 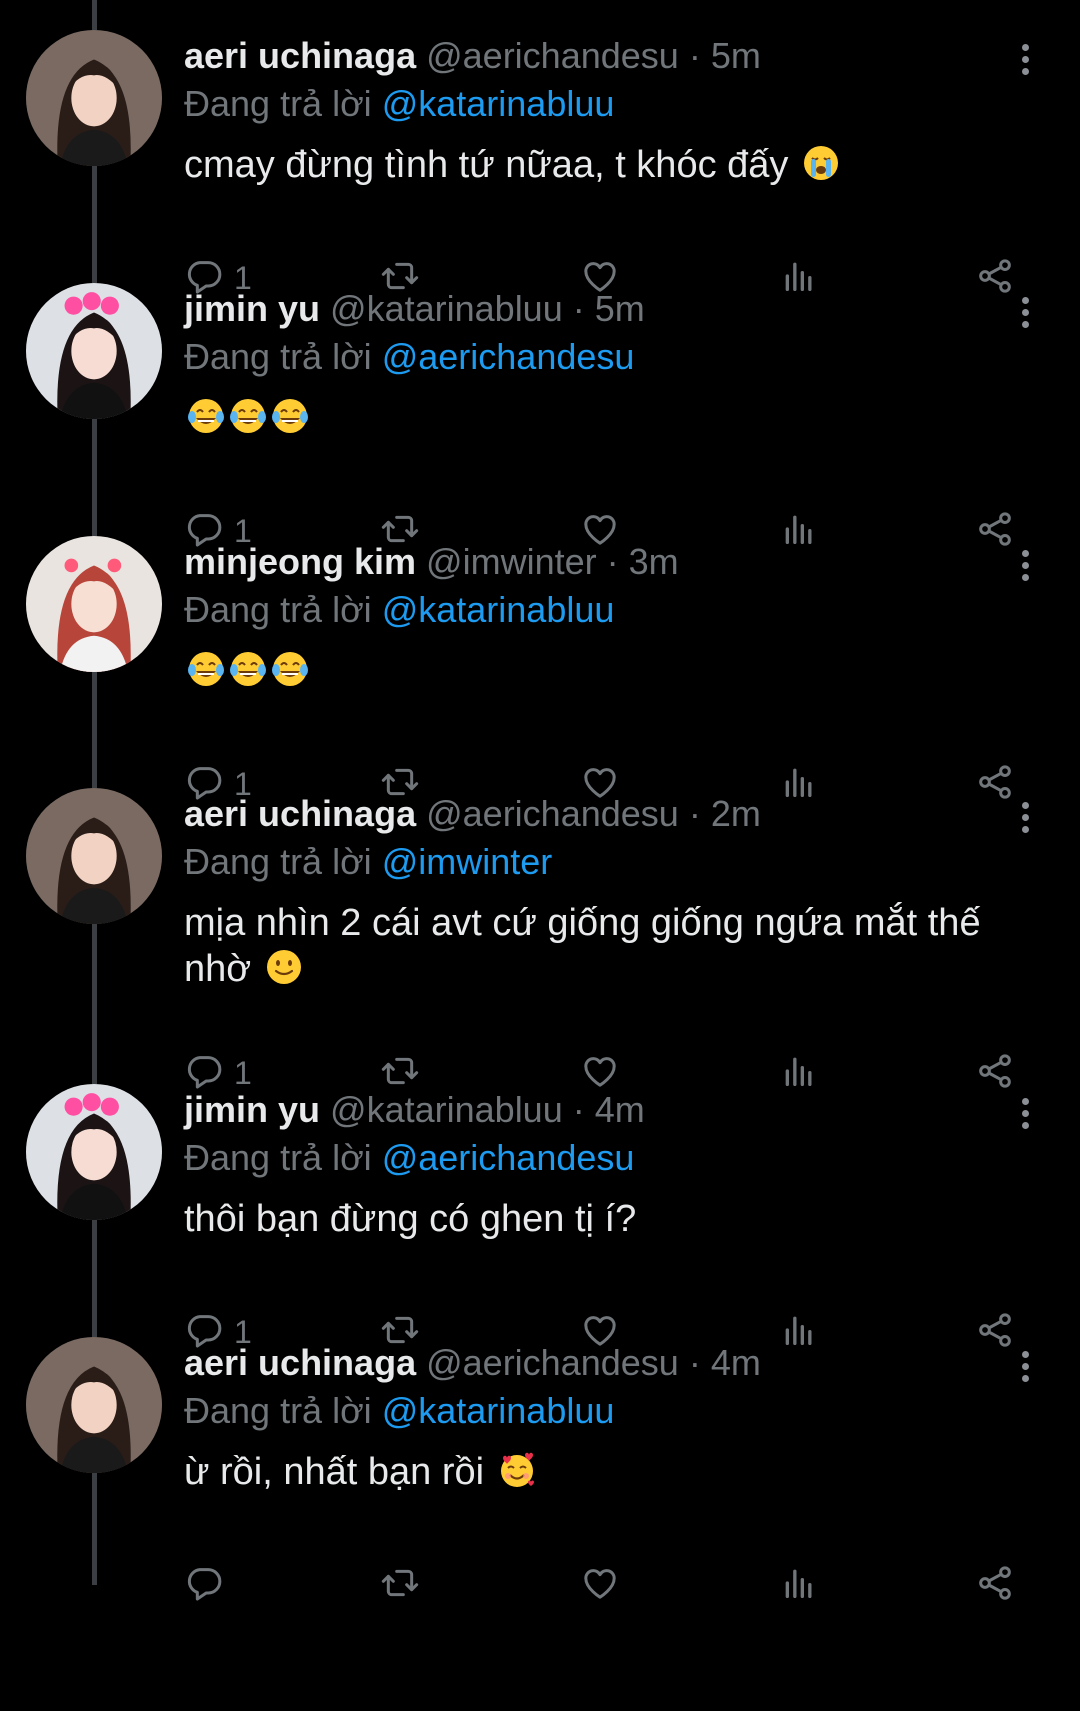 What do you see at coordinates (614, 1472) in the screenshot?
I see `tweet-text: ừ rồi, nhất bạn rồi` at bounding box center [614, 1472].